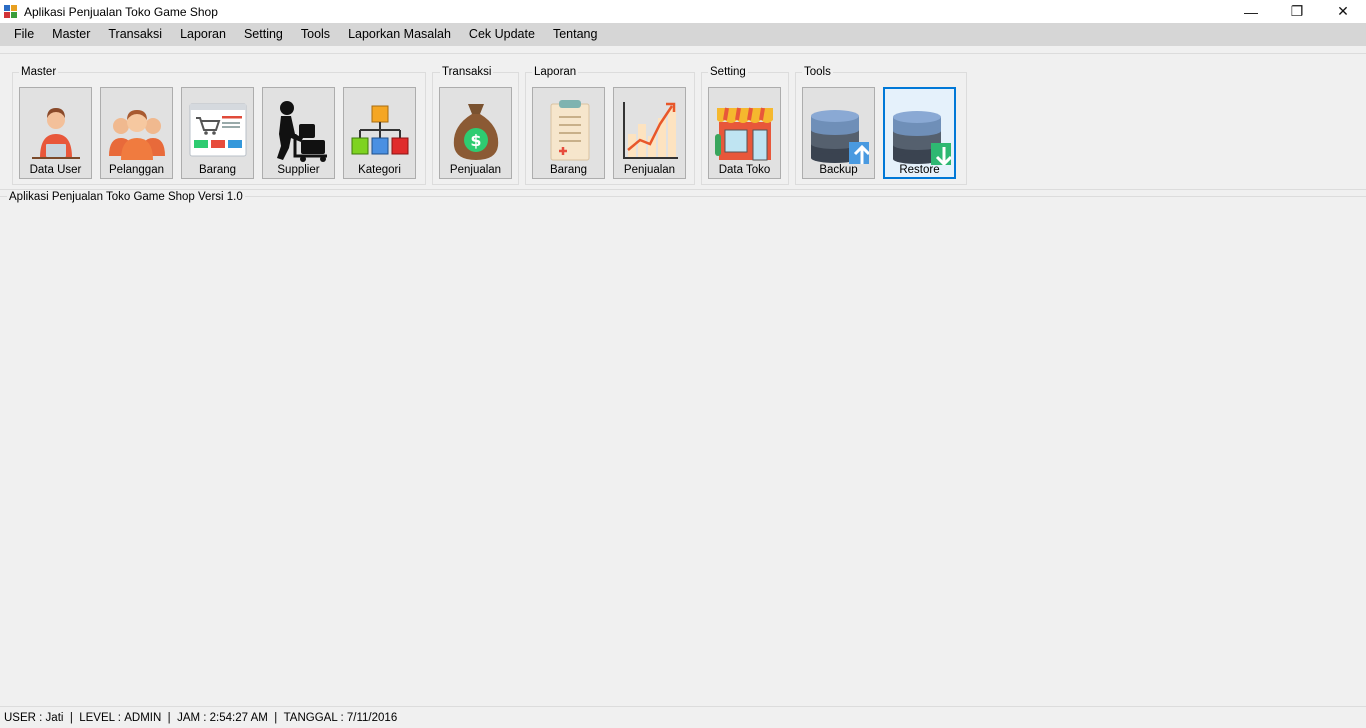 The width and height of the screenshot is (1366, 728). What do you see at coordinates (302, 131) in the screenshot?
I see `supplier-cart-icon` at bounding box center [302, 131].